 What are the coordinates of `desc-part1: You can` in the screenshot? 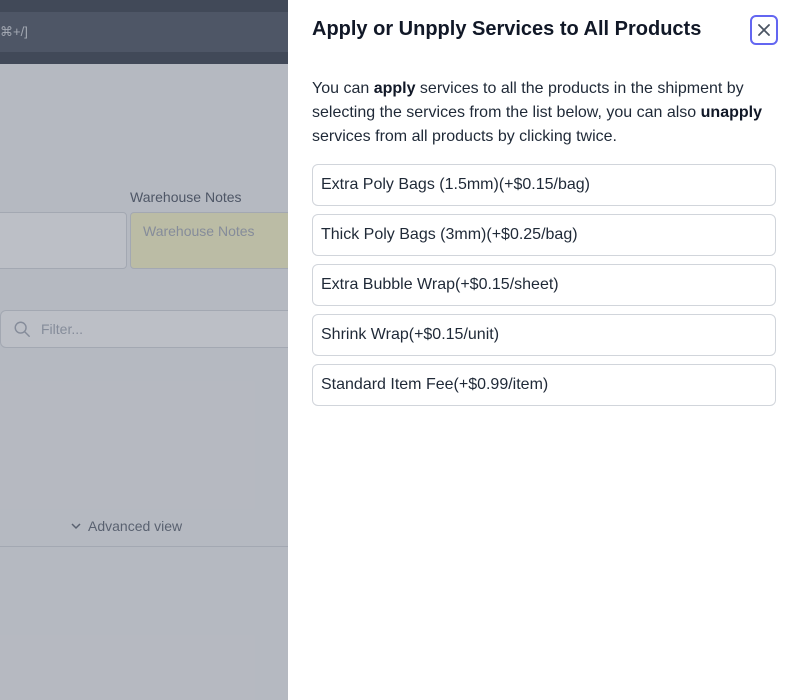 It's located at (343, 88).